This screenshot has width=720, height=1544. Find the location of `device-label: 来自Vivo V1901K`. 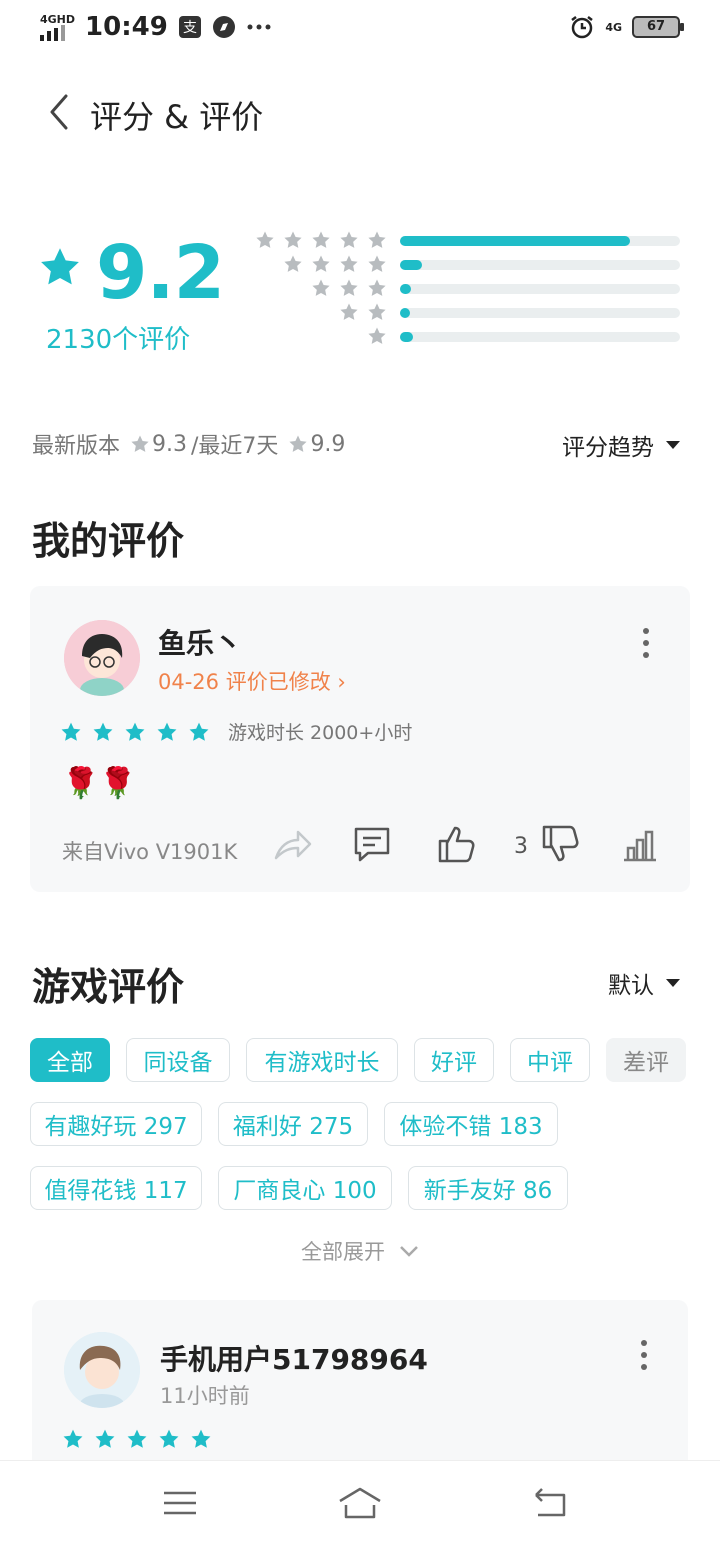

device-label: 来自Vivo V1901K is located at coordinates (150, 852).